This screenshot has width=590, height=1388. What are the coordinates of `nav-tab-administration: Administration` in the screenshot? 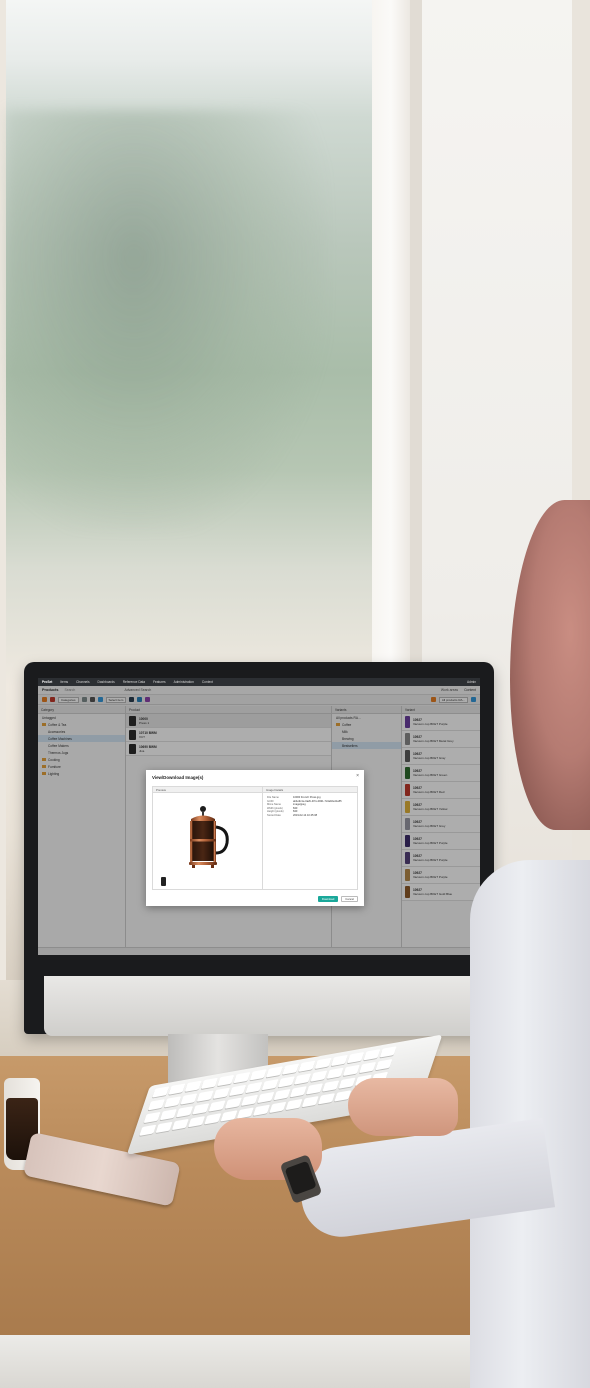 It's located at (184, 682).